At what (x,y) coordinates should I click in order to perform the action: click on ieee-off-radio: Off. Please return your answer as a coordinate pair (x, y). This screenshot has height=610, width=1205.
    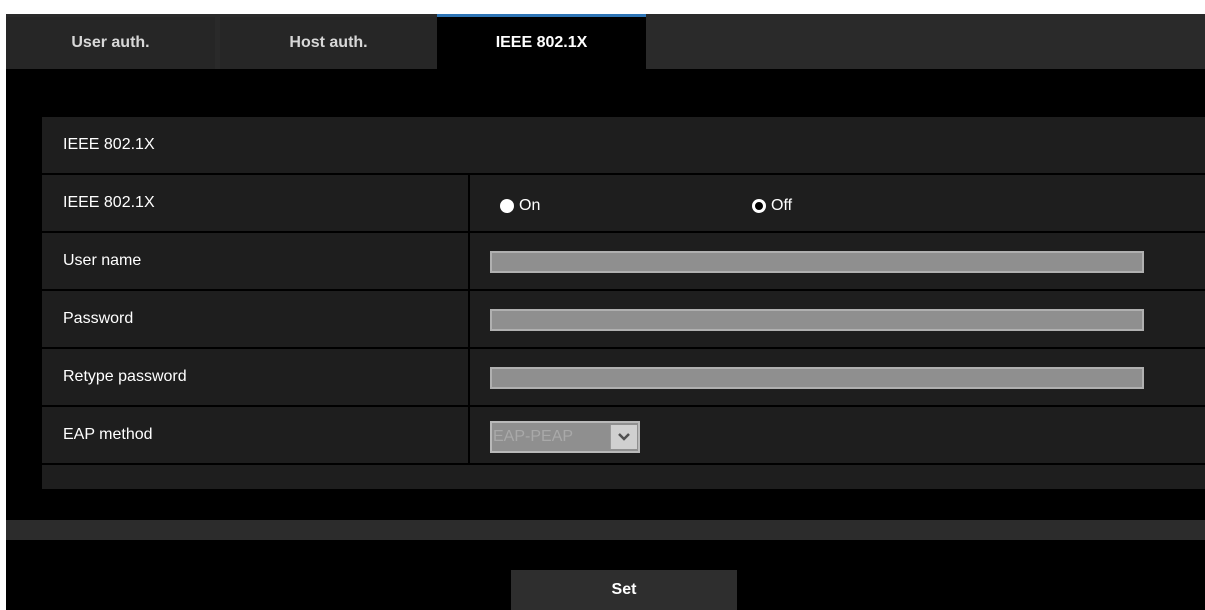
    Looking at the image, I should click on (772, 206).